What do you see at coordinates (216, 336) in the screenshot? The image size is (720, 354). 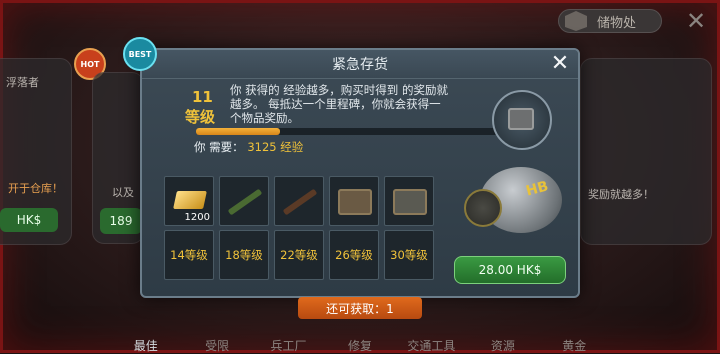 I see `nav-limited: 受限` at bounding box center [216, 336].